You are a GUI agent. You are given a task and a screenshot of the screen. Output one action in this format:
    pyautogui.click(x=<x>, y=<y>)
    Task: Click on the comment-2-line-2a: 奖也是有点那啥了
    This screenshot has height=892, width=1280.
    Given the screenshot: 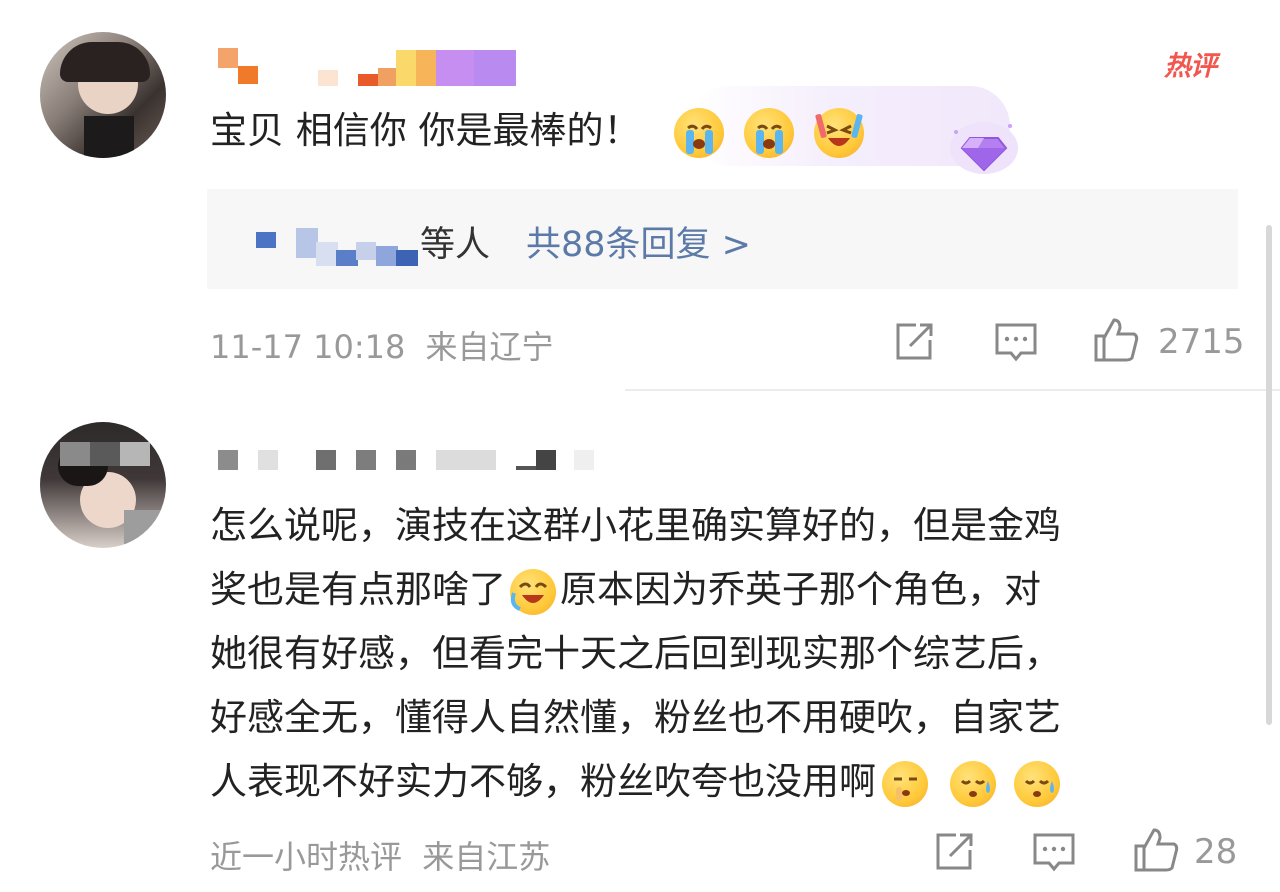 What is the action you would take?
    pyautogui.click(x=358, y=589)
    